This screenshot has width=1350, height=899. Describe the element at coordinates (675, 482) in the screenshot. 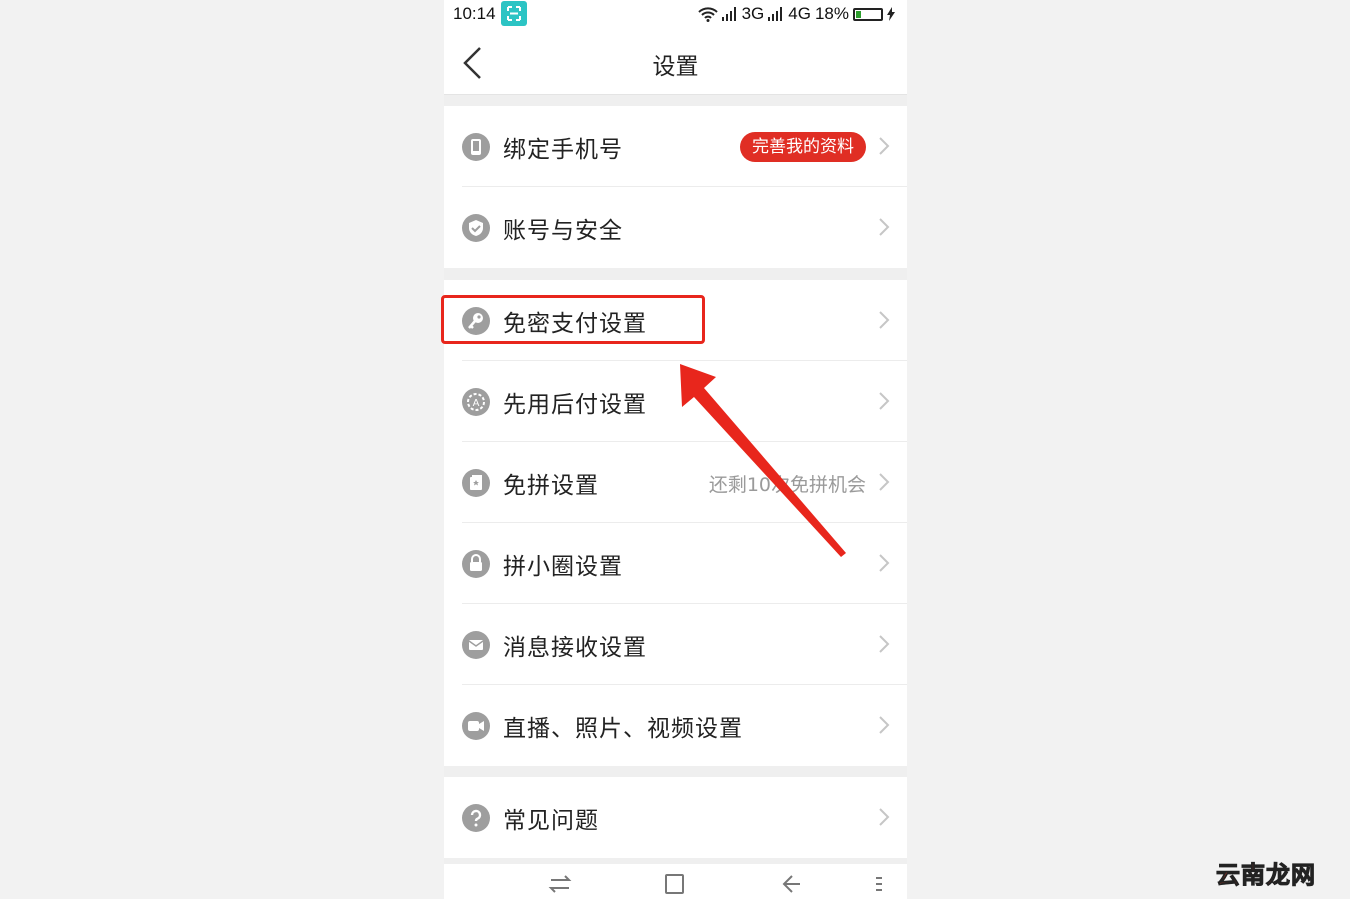

I see `row-free-group: 免拼设置 还剩10次免拼机会` at that location.